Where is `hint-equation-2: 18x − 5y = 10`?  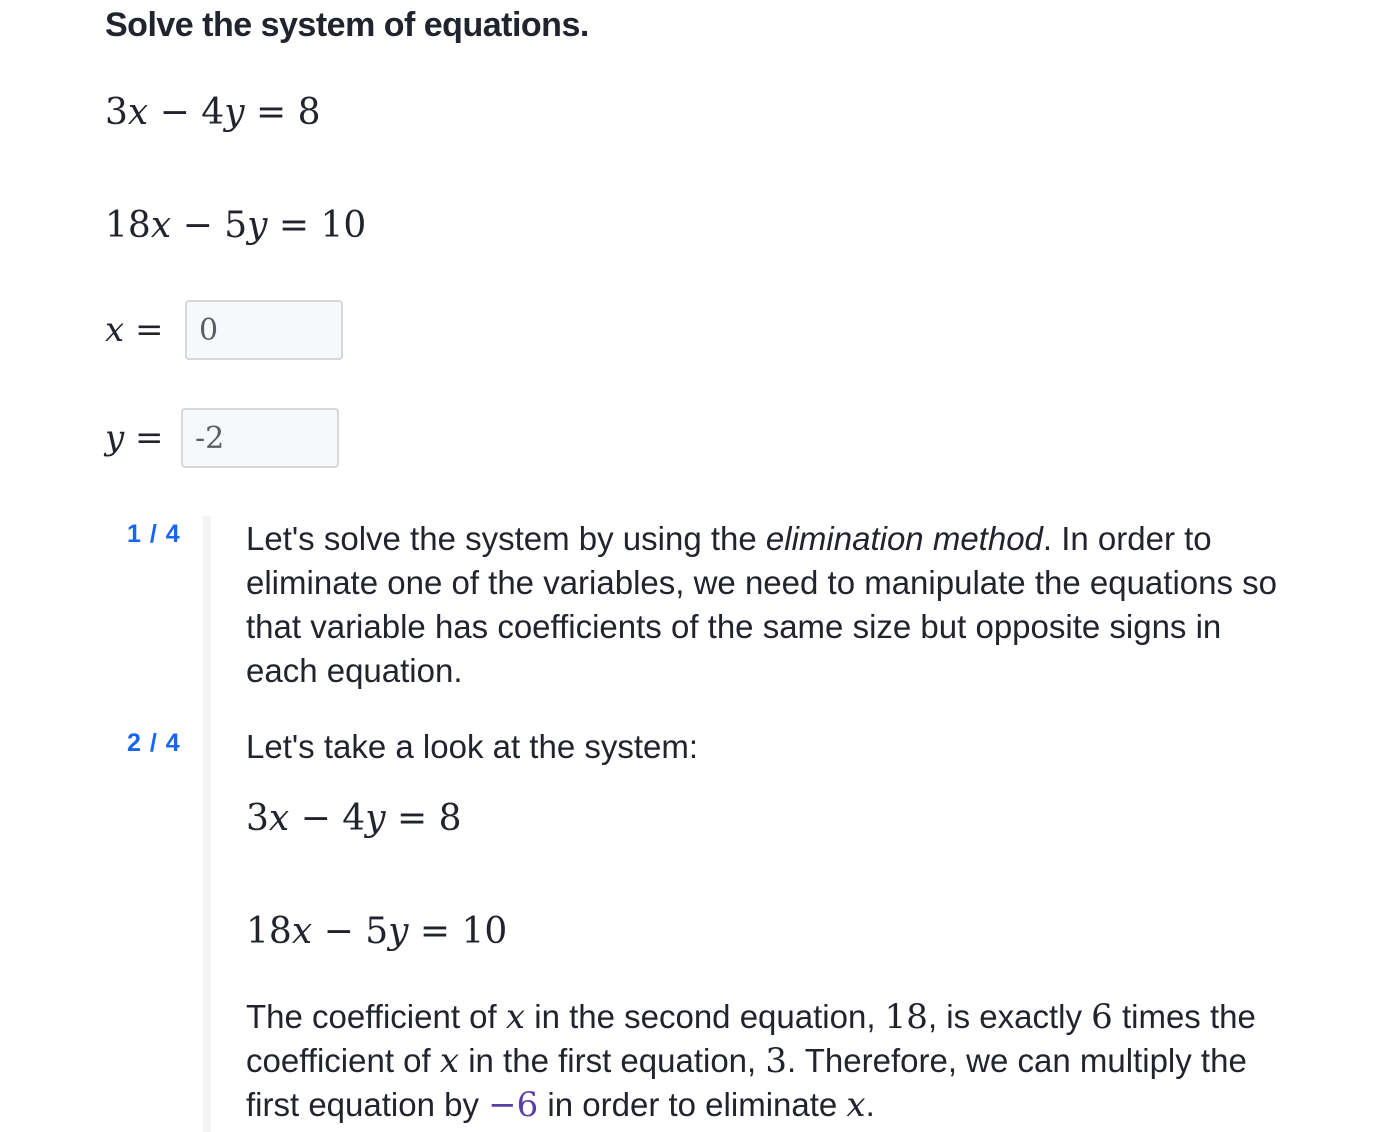 hint-equation-2: 18x − 5y = 10 is located at coordinates (377, 931).